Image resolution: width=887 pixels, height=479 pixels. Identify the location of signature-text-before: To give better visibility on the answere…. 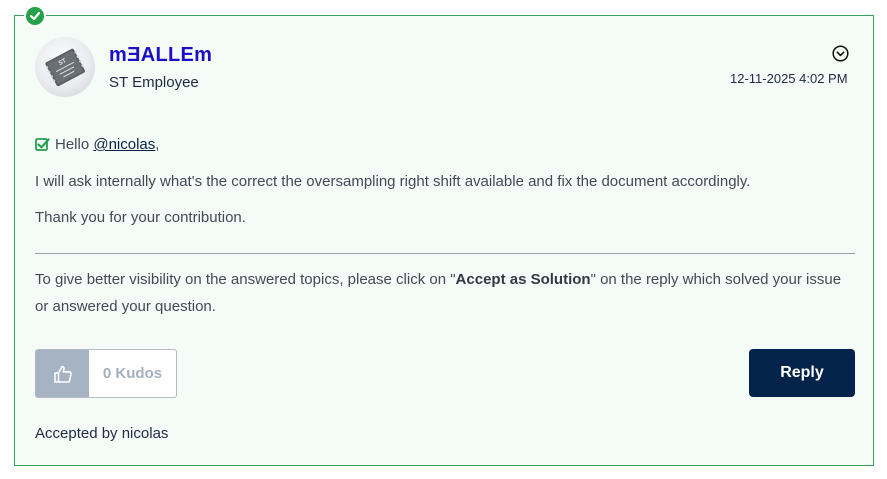
(245, 279).